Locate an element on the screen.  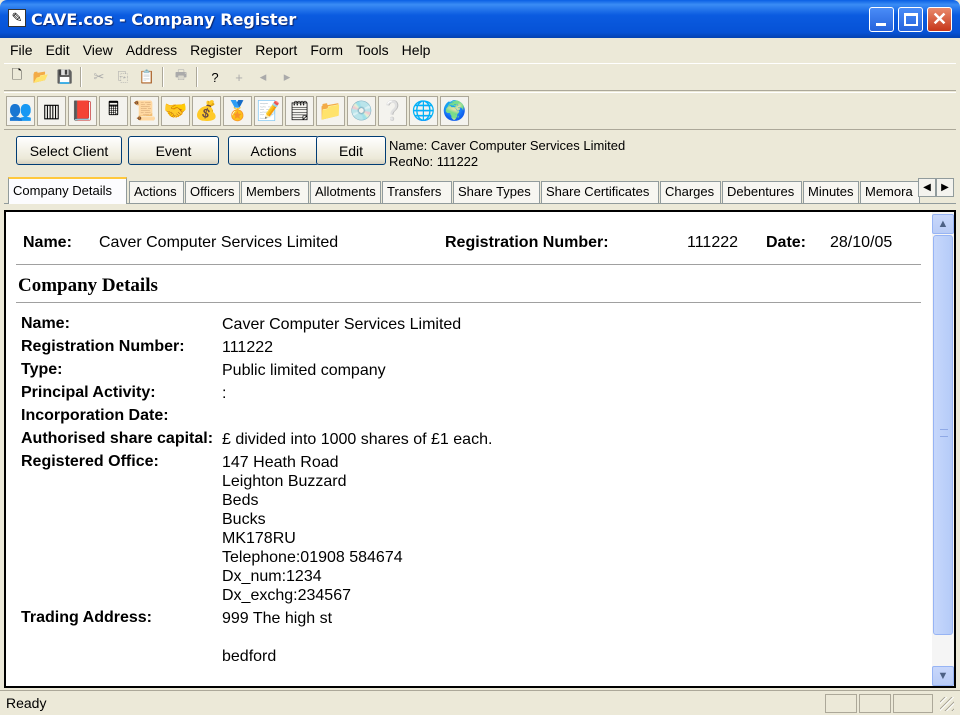
edit-button: Edit is located at coordinates (351, 150).